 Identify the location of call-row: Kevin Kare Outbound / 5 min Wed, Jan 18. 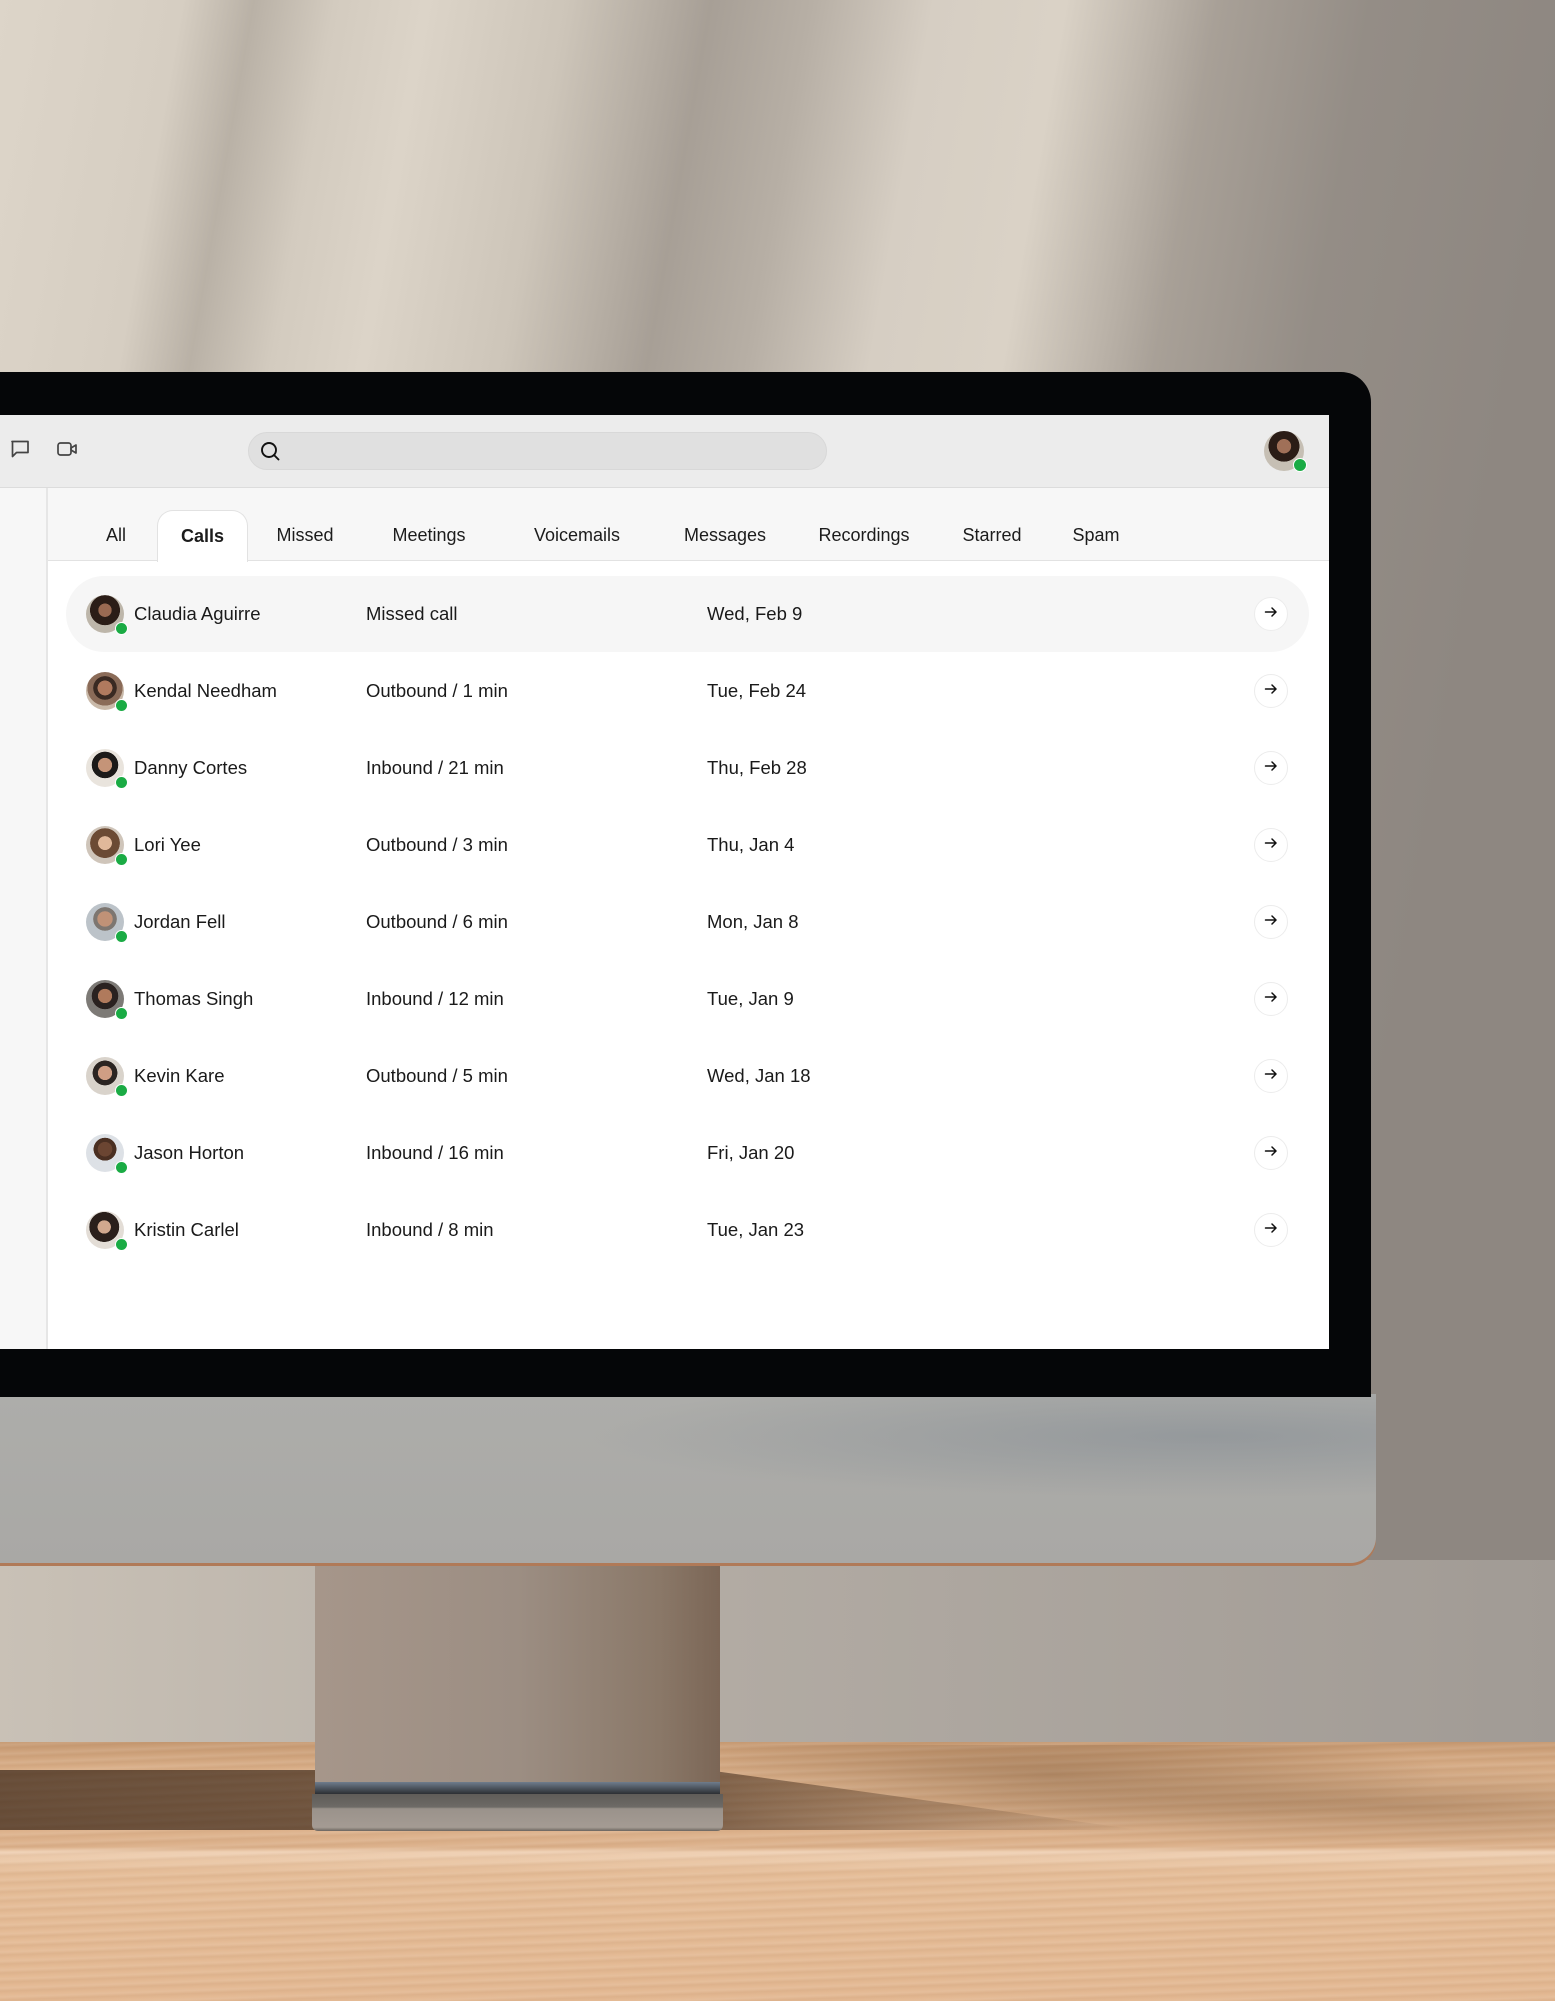
(687, 1076).